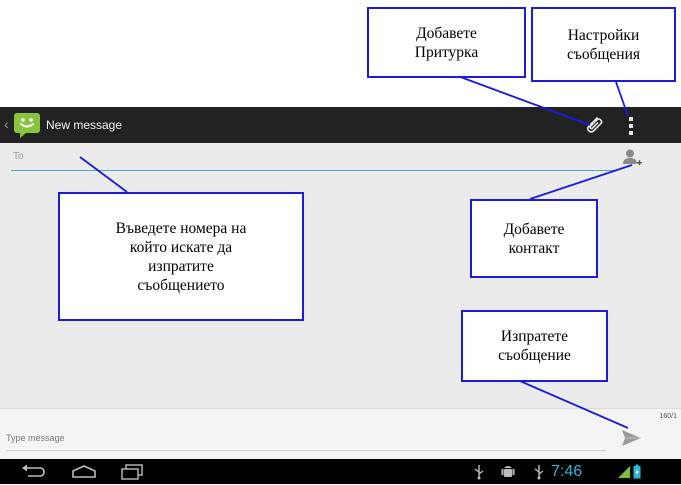 This screenshot has width=681, height=485. I want to click on callout-settings: Настройки съобщения, so click(603, 44).